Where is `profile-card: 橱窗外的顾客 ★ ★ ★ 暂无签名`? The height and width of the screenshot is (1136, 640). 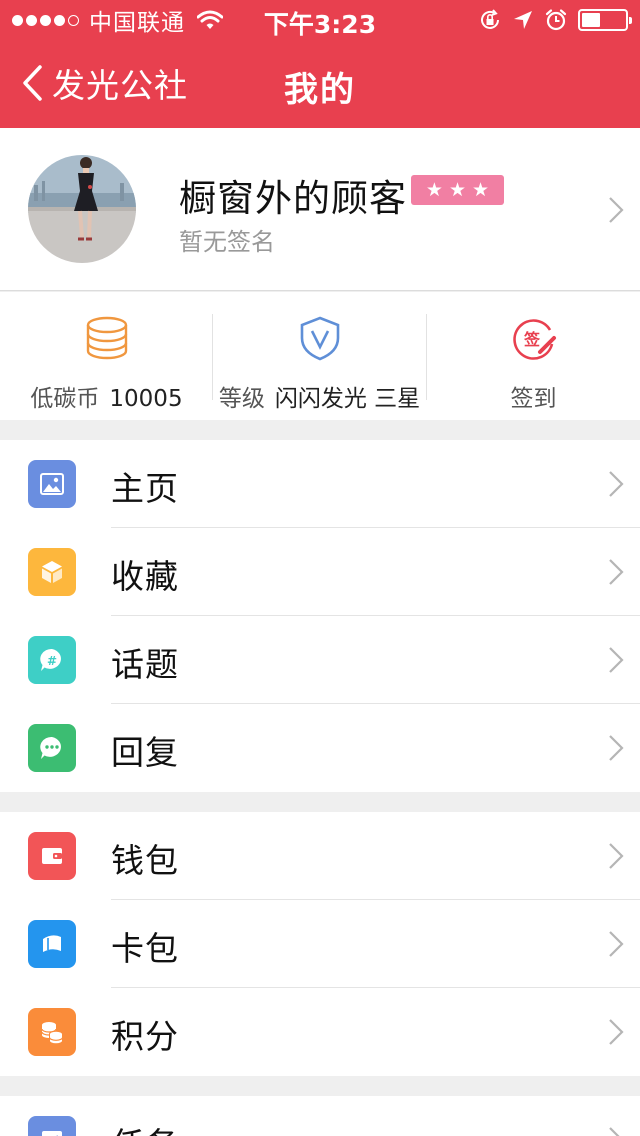 profile-card: 橱窗外的顾客 ★ ★ ★ 暂无签名 is located at coordinates (320, 209).